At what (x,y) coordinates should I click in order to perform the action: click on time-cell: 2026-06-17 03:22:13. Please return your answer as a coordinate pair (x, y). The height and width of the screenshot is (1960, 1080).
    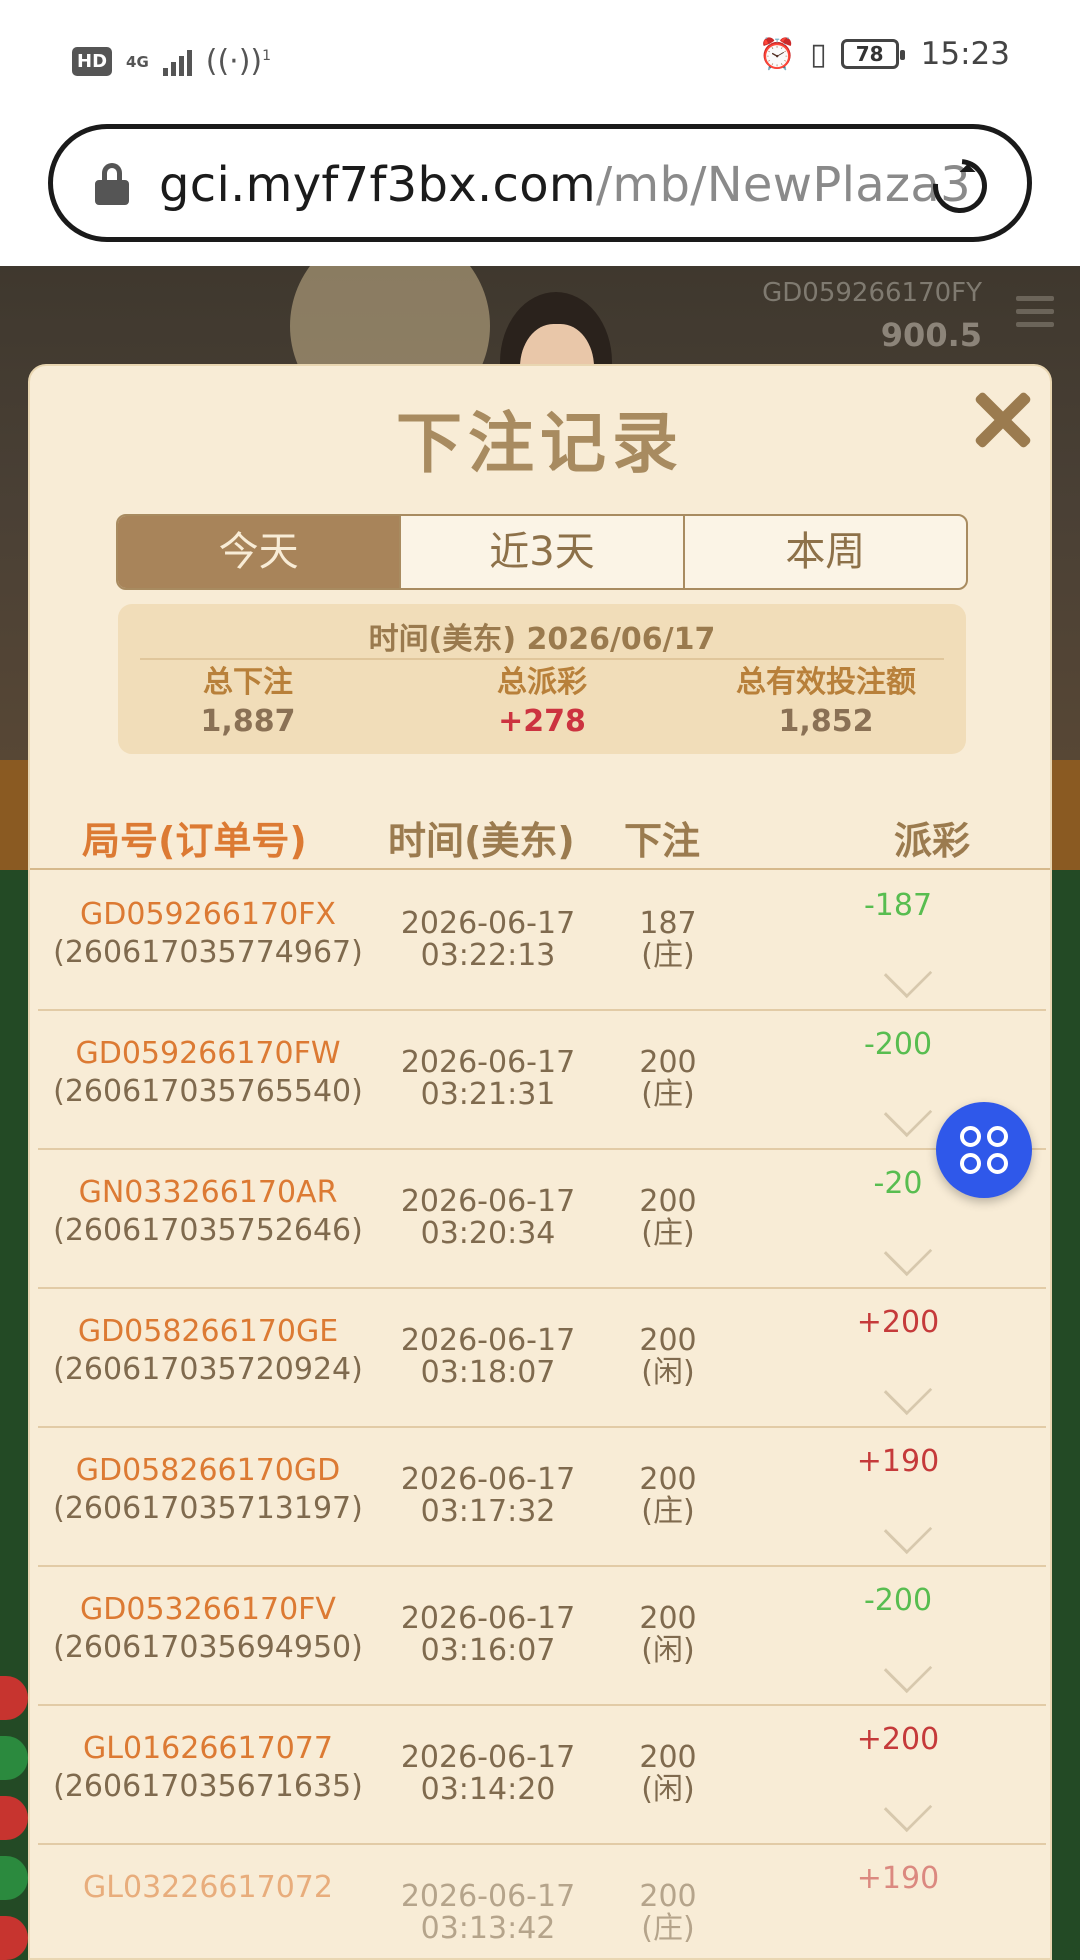
    Looking at the image, I should click on (488, 940).